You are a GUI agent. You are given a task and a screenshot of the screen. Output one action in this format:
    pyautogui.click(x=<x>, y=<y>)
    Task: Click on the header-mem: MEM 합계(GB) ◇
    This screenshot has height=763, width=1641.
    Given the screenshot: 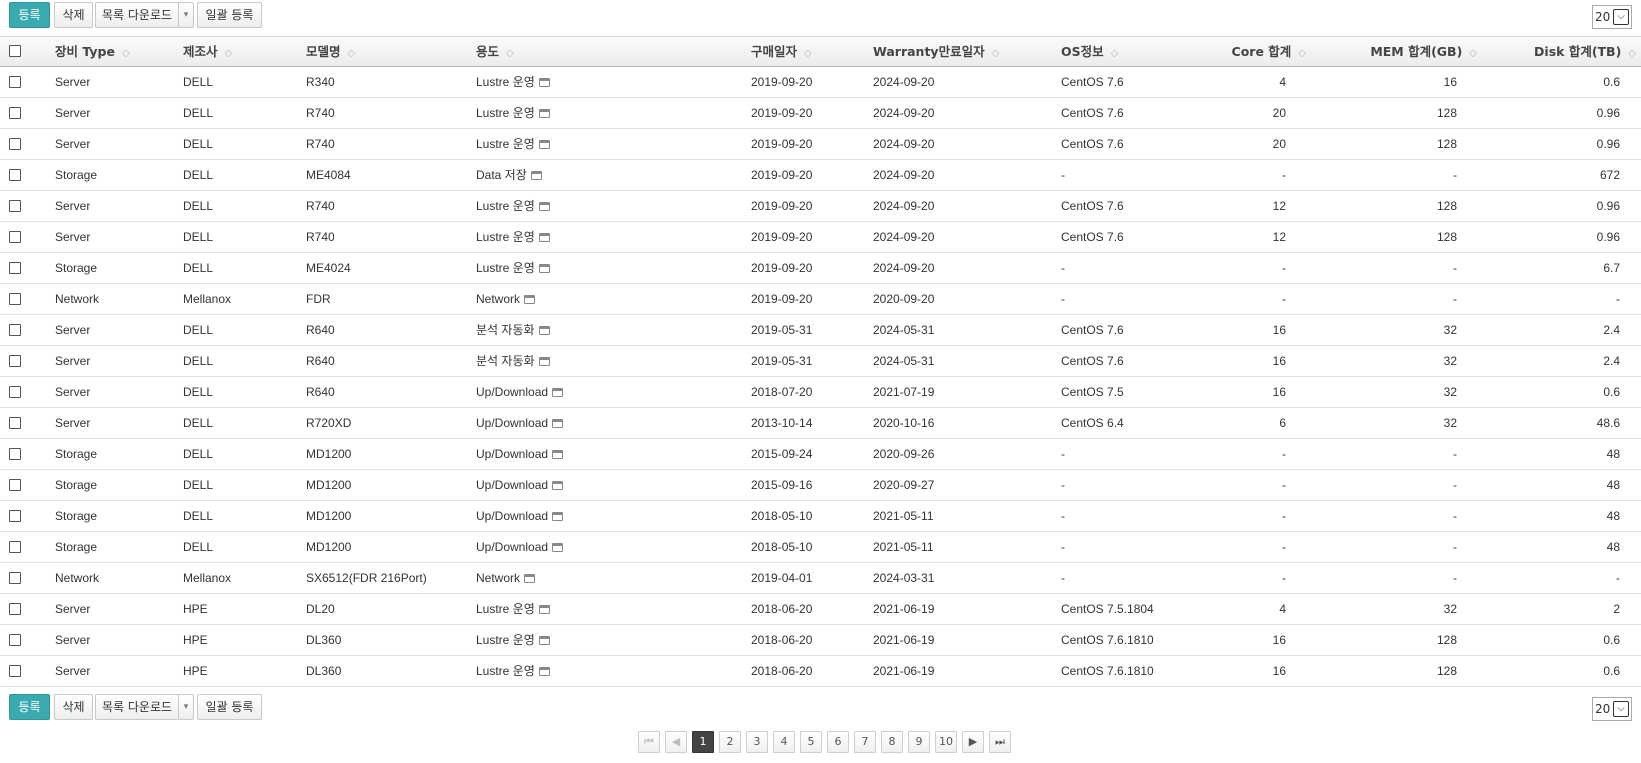 What is the action you would take?
    pyautogui.click(x=1398, y=52)
    